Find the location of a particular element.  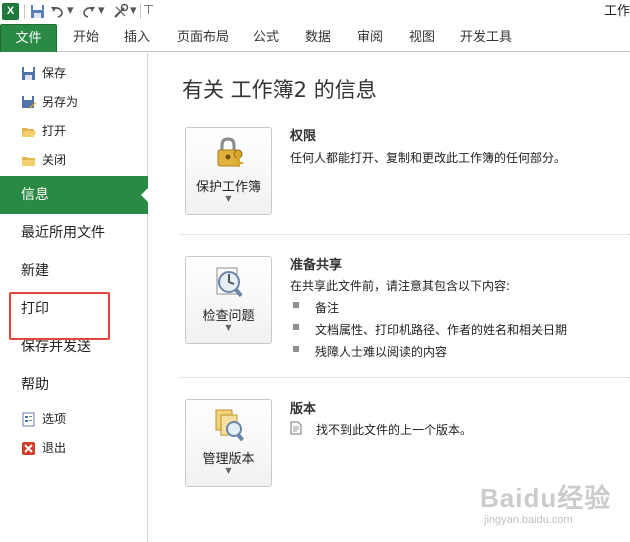

nav-save-as: 另存为 is located at coordinates (74, 102).